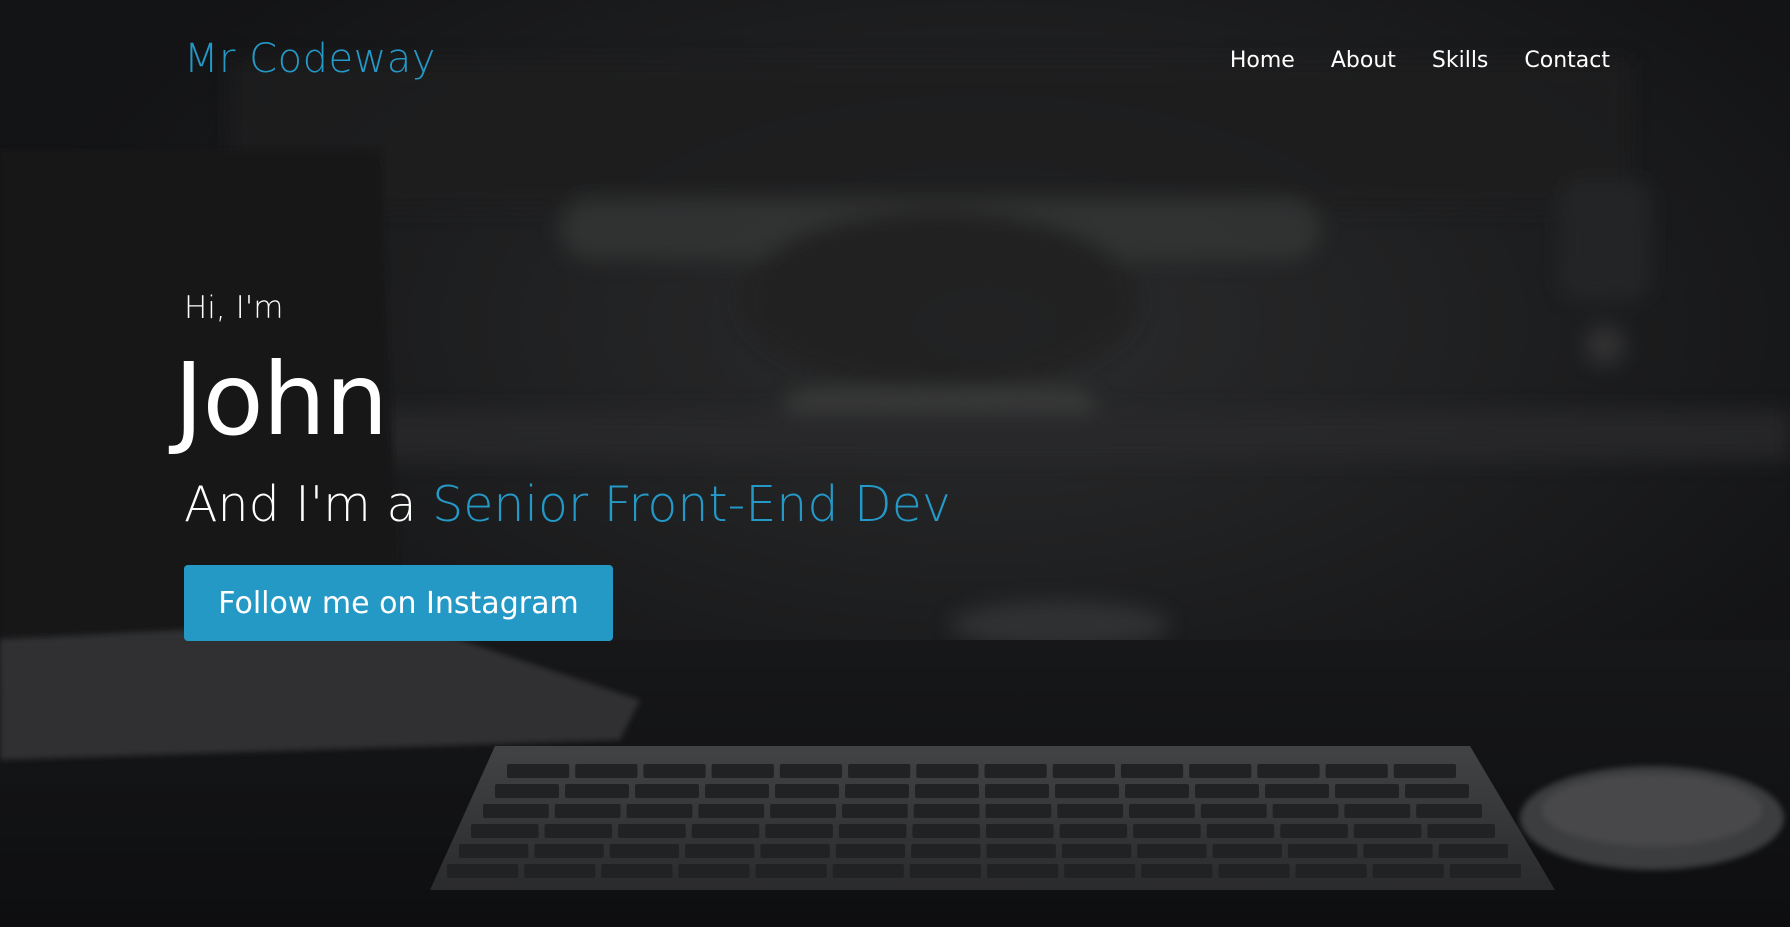 Image resolution: width=1790 pixels, height=927 pixels. What do you see at coordinates (1262, 60) in the screenshot?
I see `nav-link-home: Home` at bounding box center [1262, 60].